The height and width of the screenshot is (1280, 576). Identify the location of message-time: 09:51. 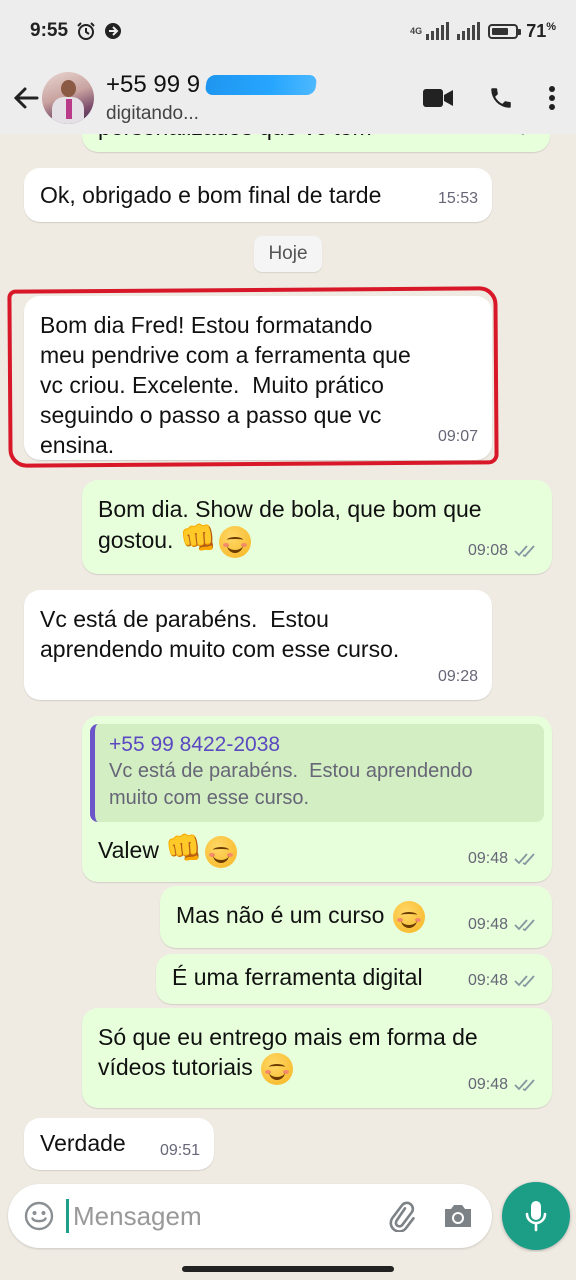
(179, 1150).